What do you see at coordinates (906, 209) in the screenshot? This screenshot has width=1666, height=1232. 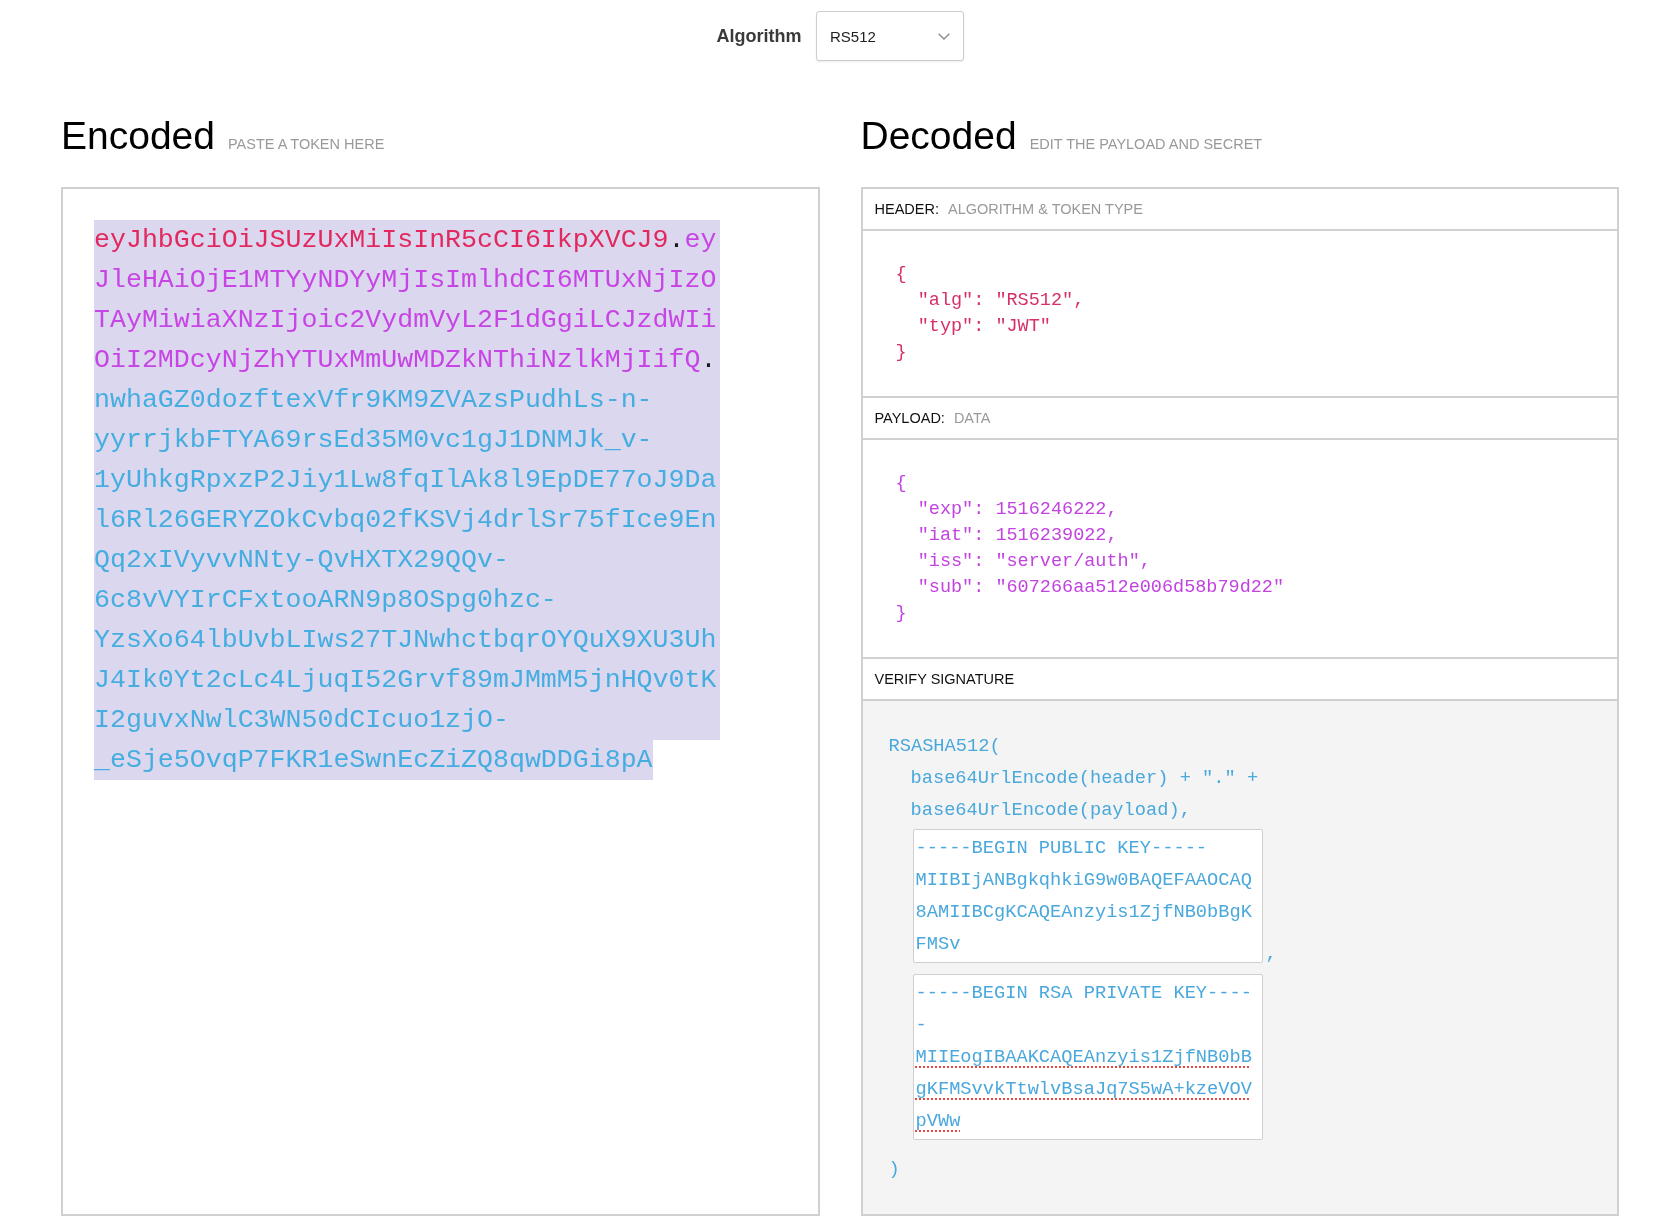 I see `section-label: HEADER:` at bounding box center [906, 209].